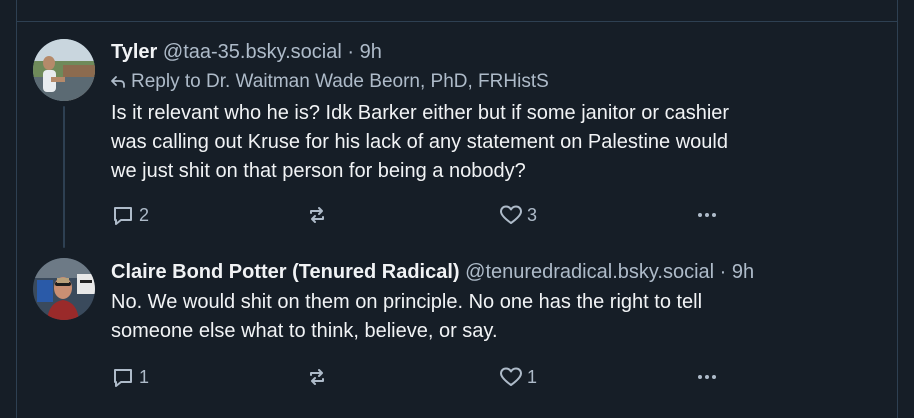 The height and width of the screenshot is (418, 914). Describe the element at coordinates (64, 289) in the screenshot. I see `avatar-claire` at that location.